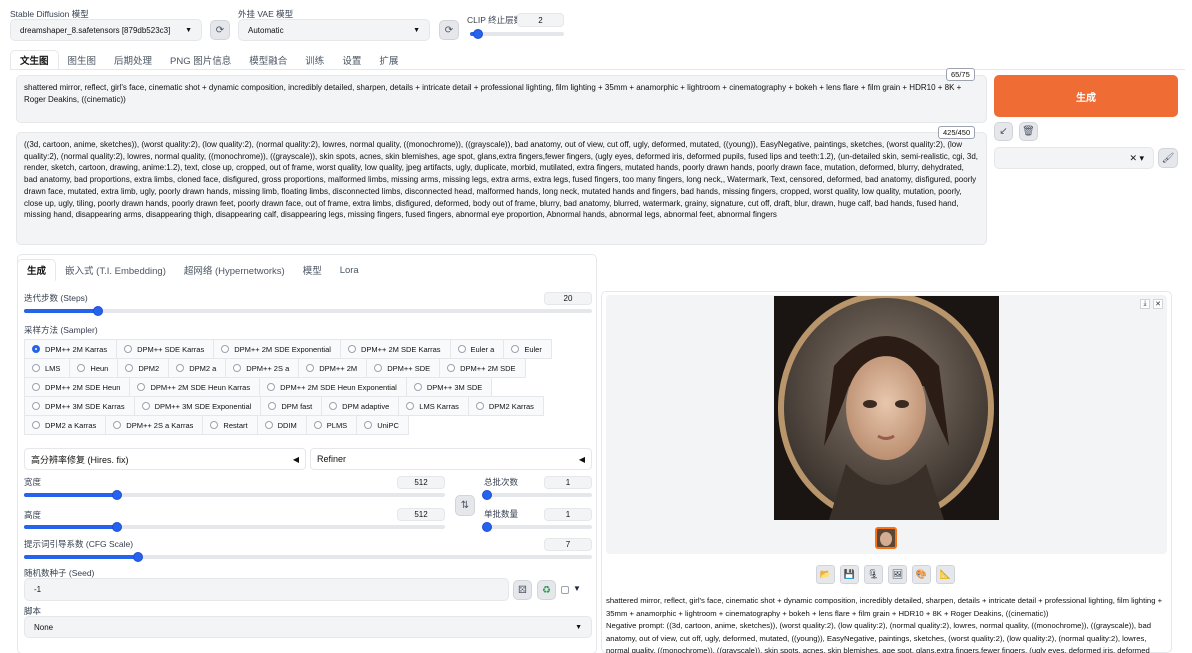 The height and width of the screenshot is (653, 1192). Describe the element at coordinates (308, 627) in the screenshot. I see `script-select: None ▼` at that location.